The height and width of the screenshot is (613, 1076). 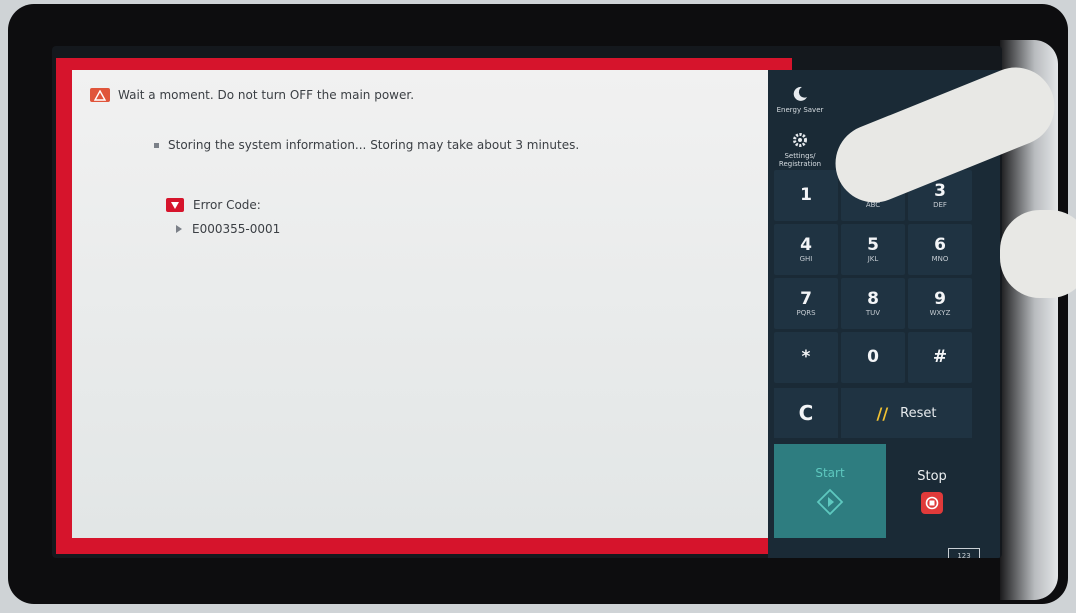 I want to click on error-code-icon, so click(x=175, y=205).